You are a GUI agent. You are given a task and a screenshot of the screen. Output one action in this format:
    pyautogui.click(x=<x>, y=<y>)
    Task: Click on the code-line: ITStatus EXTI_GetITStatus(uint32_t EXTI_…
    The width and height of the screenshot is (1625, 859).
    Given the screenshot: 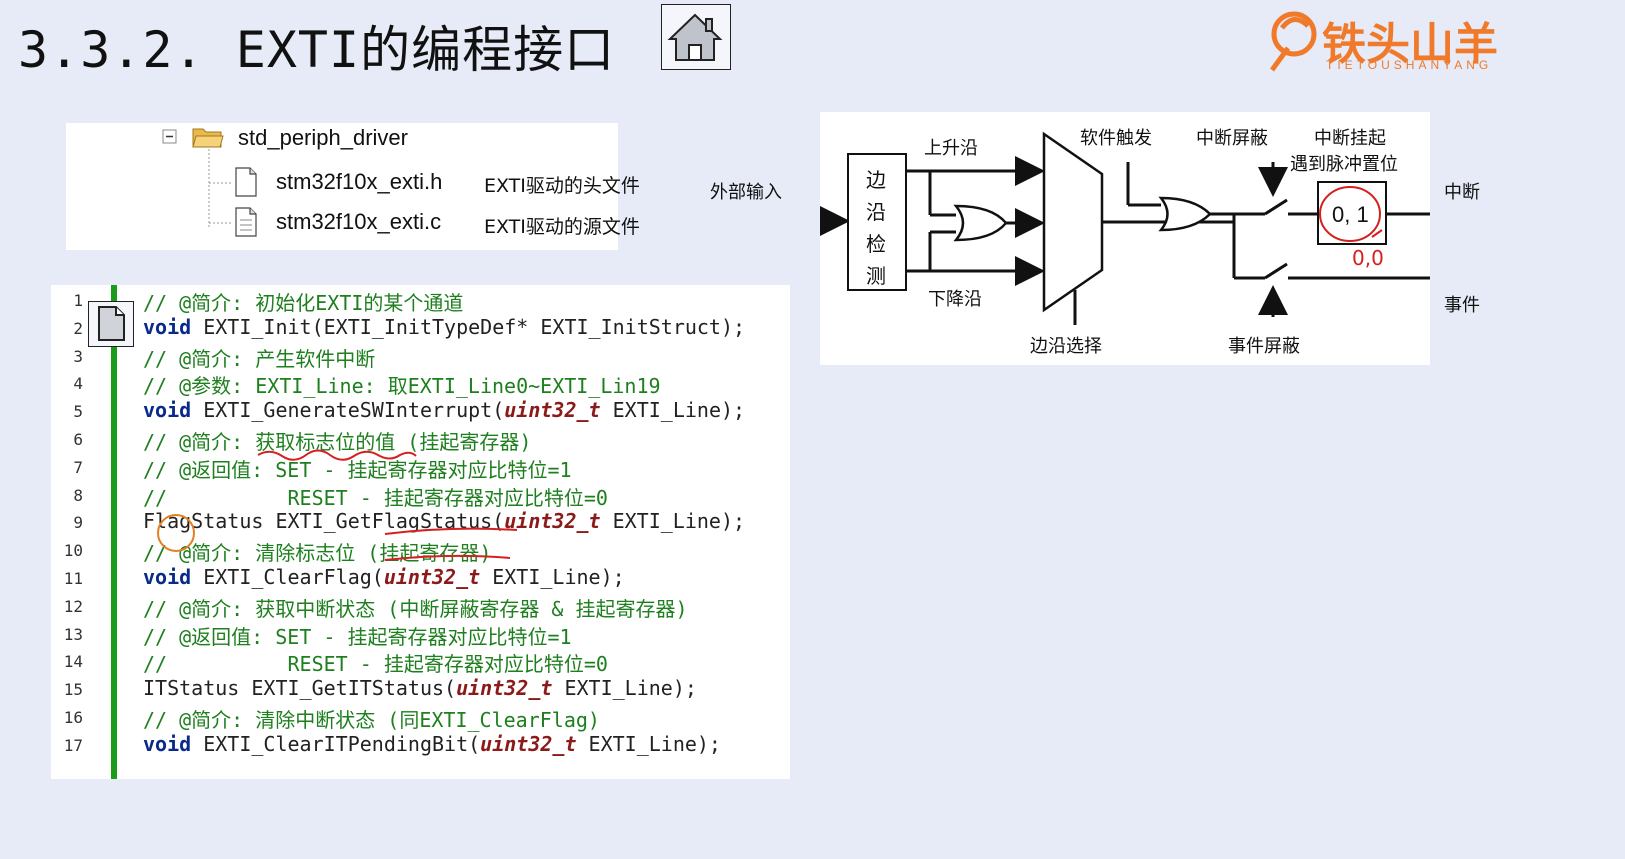 What is the action you would take?
    pyautogui.click(x=420, y=688)
    